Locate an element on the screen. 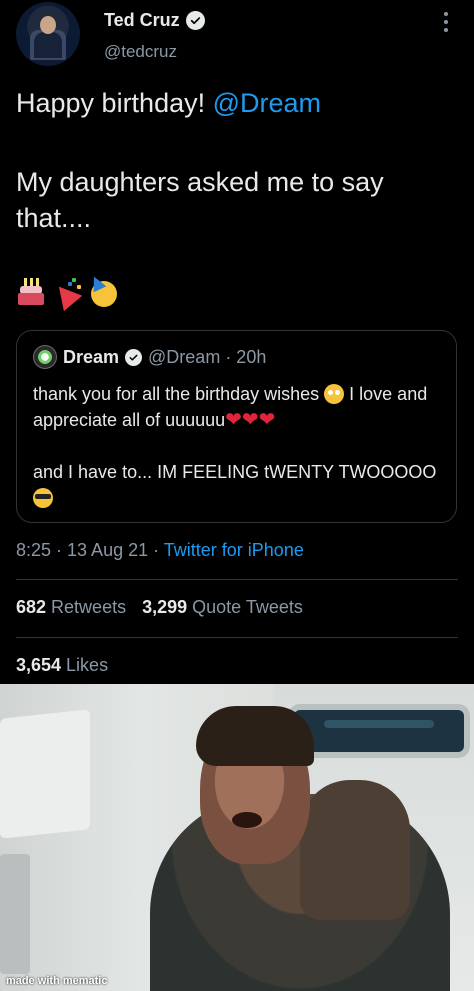 This screenshot has height=991, width=474. partying-face-emoji is located at coordinates (102, 290).